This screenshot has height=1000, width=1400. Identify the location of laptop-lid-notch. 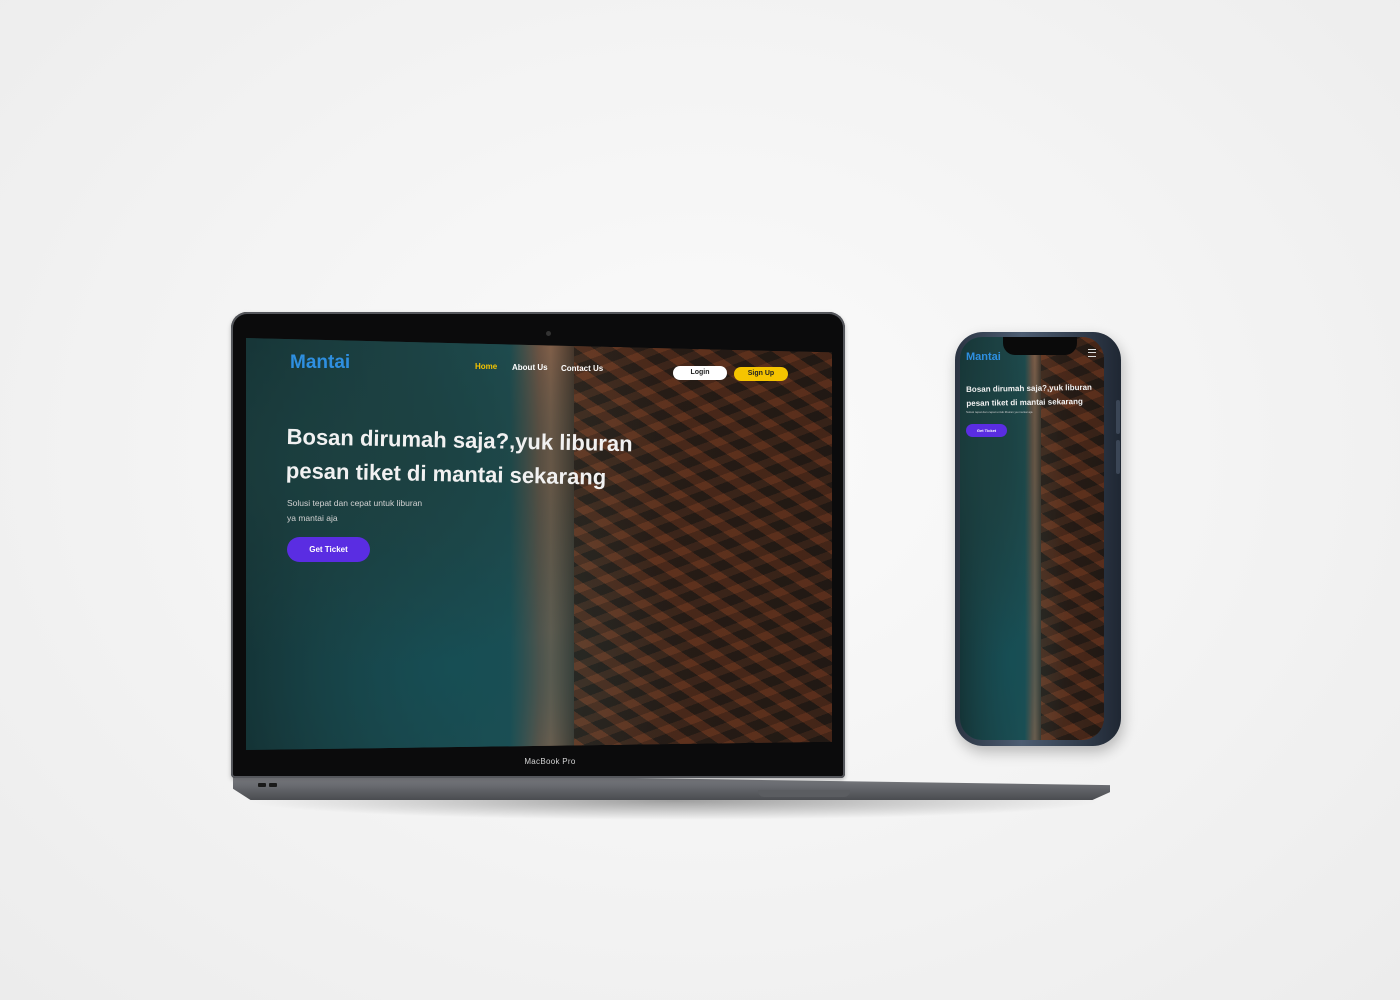
(804, 793).